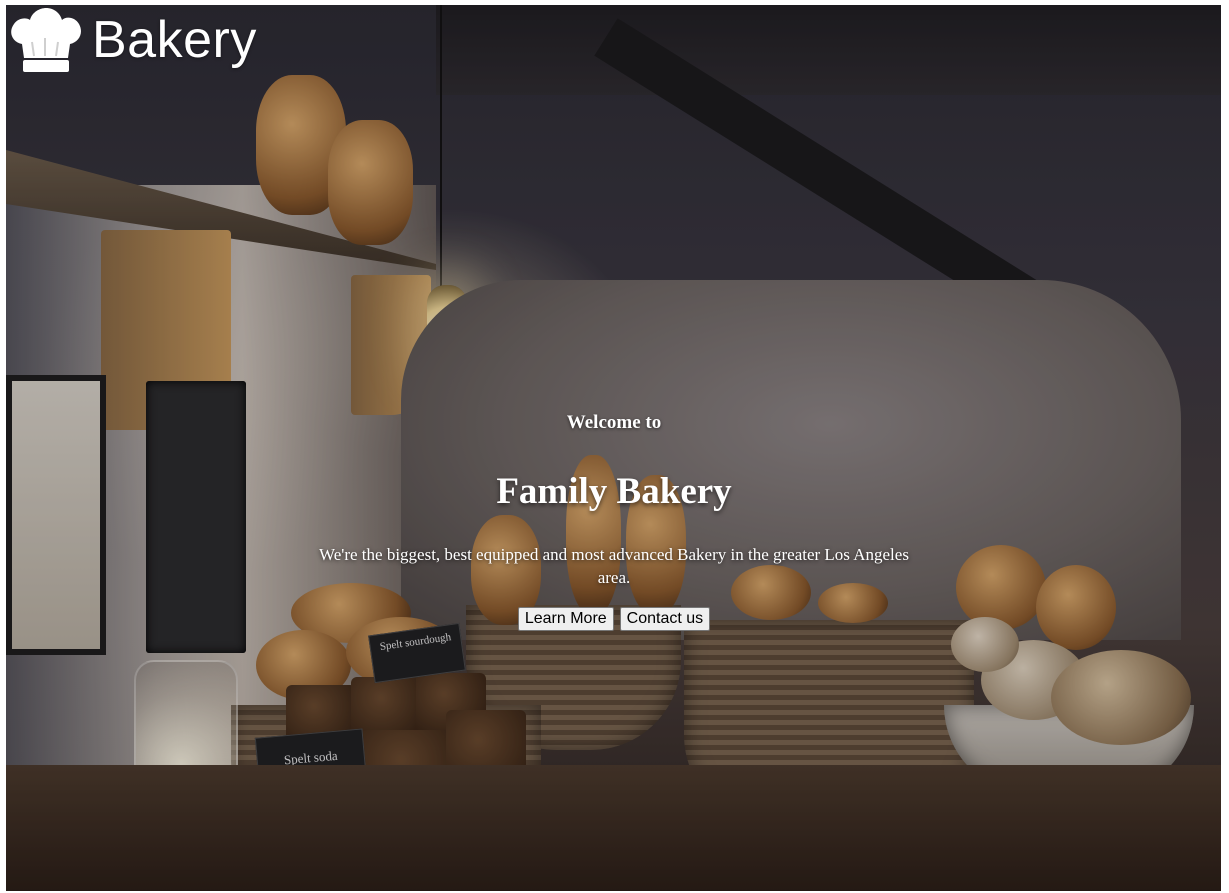 The image size is (1229, 893). What do you see at coordinates (46, 40) in the screenshot?
I see `chef-hat-icon` at bounding box center [46, 40].